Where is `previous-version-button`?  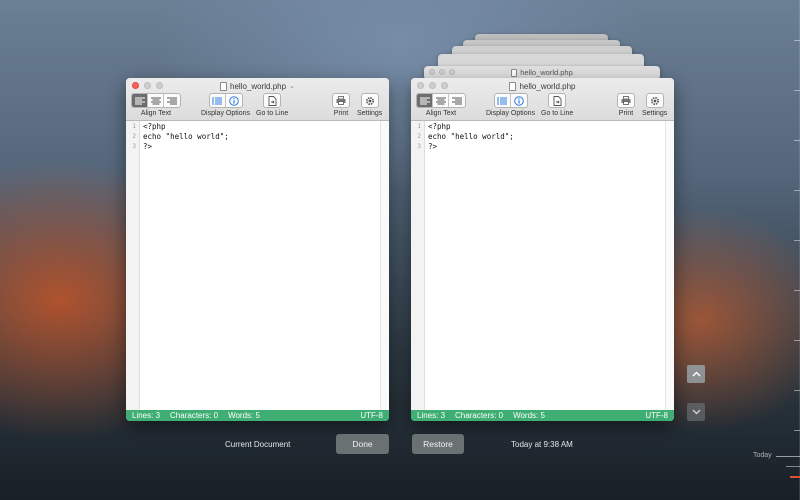
previous-version-button is located at coordinates (696, 374).